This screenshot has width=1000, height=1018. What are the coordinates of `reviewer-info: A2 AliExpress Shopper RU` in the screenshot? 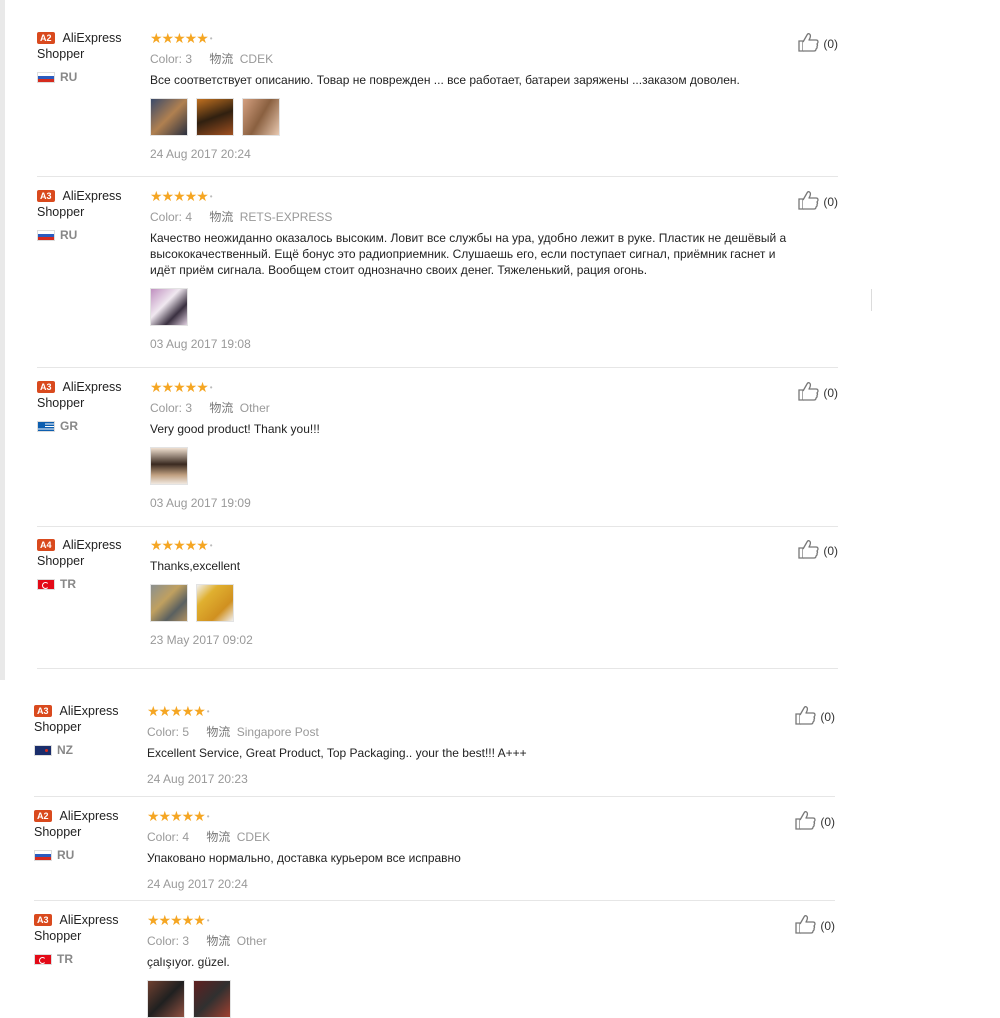 It's located at (87, 57).